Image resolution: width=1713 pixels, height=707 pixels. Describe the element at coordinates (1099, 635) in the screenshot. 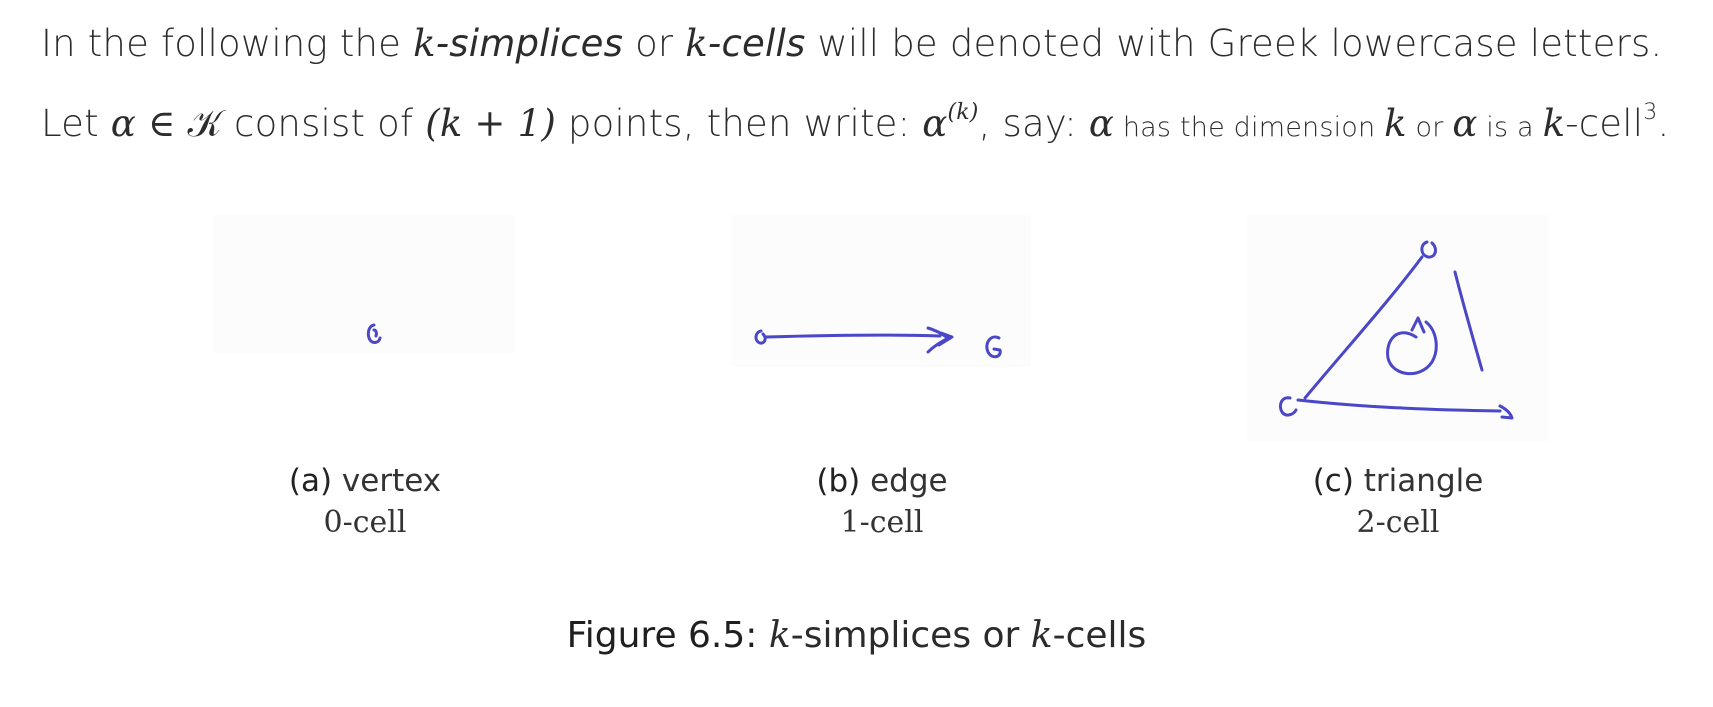

I see `caption-text: -cells` at that location.